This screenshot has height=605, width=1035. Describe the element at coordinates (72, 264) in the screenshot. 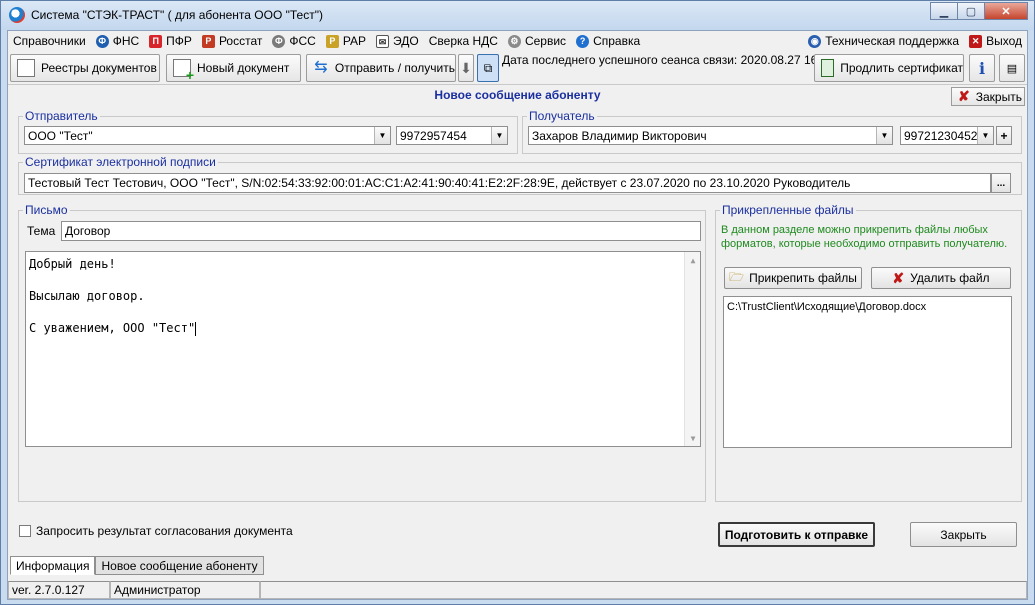

I see `body-line: Добрый день!` at that location.